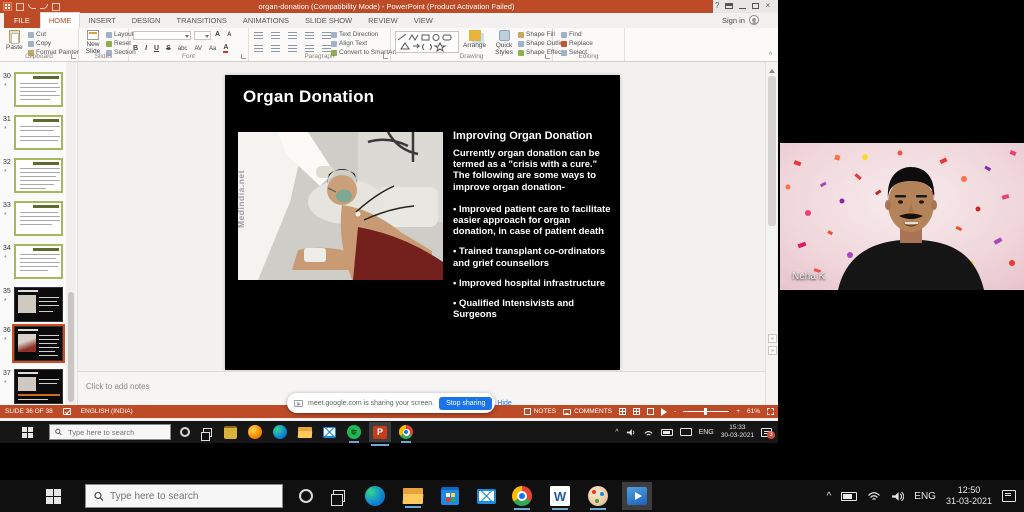 This screenshot has width=1024, height=512. What do you see at coordinates (328, 20) in the screenshot?
I see `tab-slideshow: SLIDE SHOW` at bounding box center [328, 20].